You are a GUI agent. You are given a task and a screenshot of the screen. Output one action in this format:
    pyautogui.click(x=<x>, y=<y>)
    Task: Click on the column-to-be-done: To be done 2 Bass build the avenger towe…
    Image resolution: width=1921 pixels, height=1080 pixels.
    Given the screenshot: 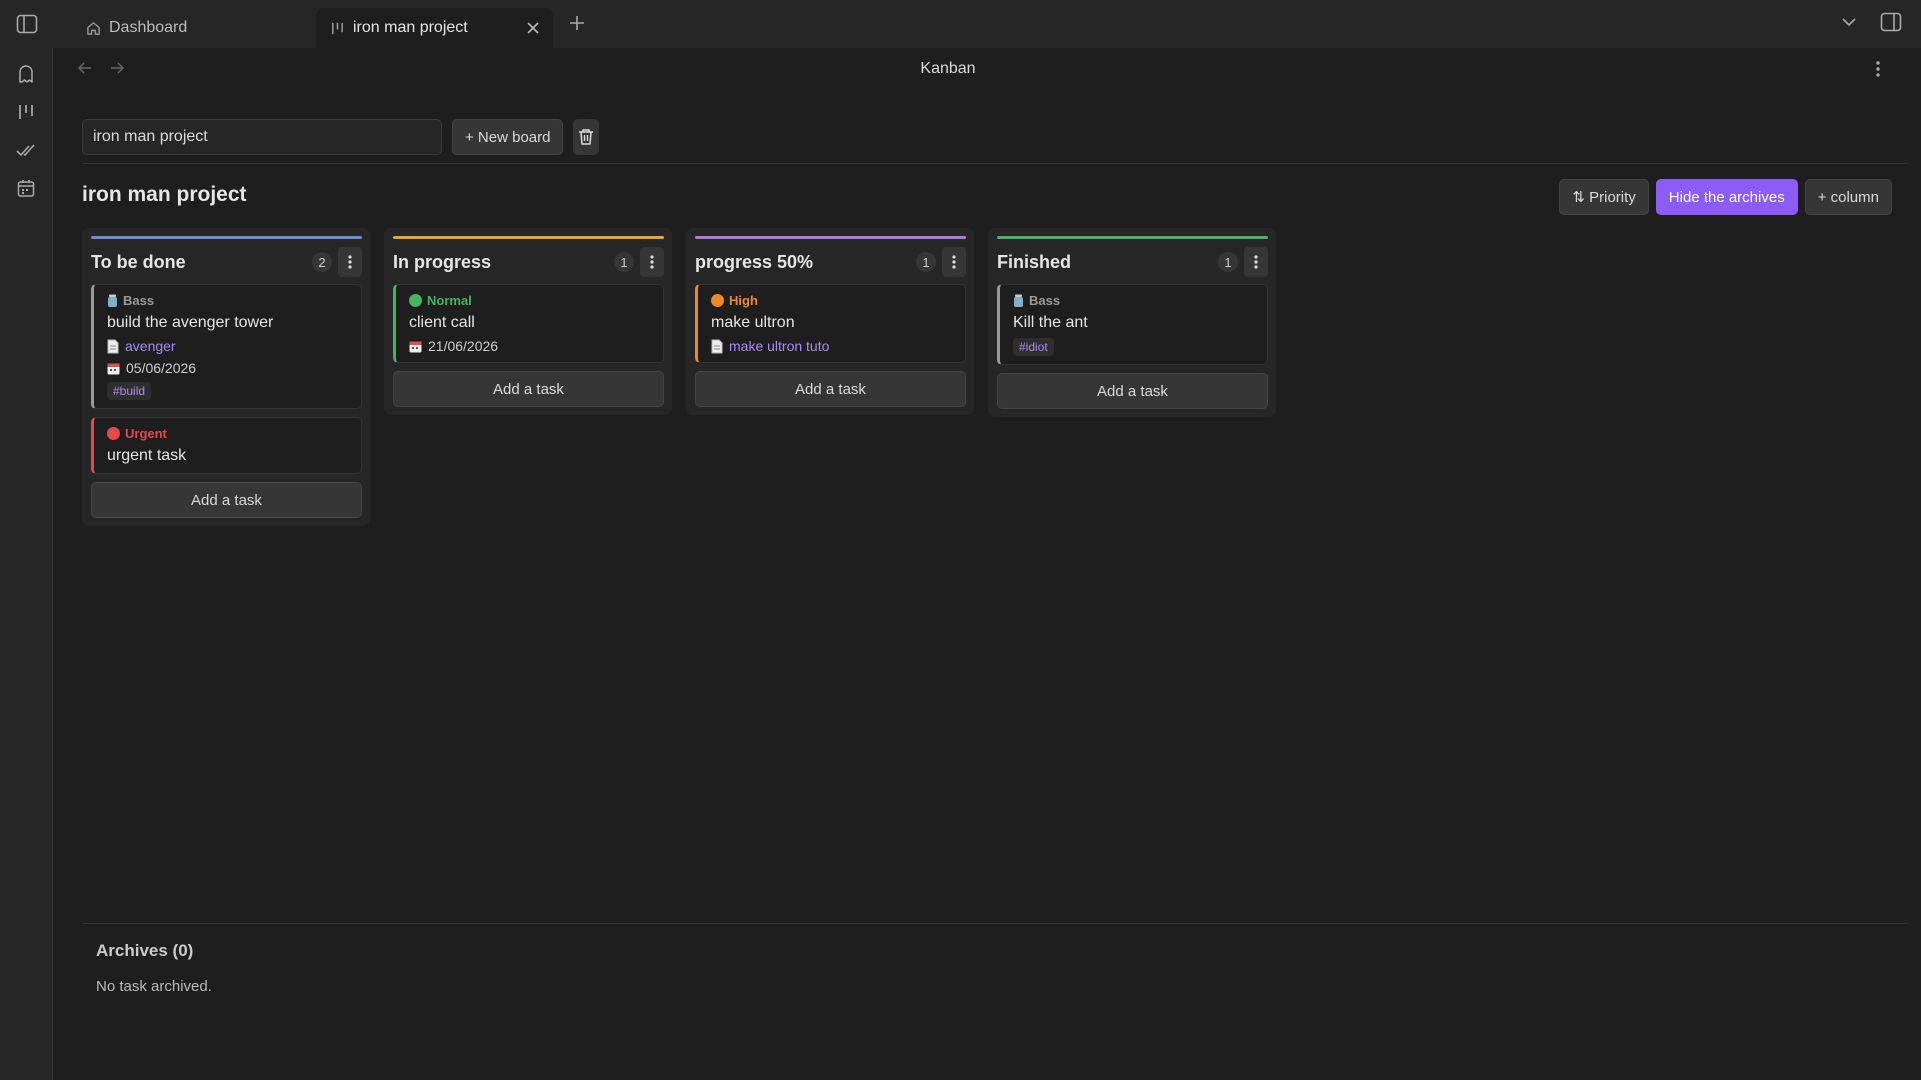 What is the action you would take?
    pyautogui.click(x=226, y=377)
    